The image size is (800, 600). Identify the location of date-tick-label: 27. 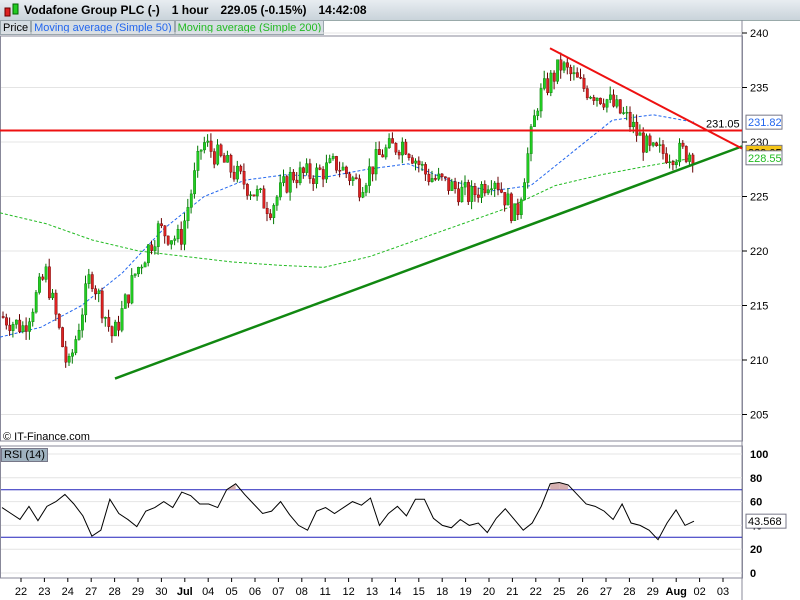
(606, 592).